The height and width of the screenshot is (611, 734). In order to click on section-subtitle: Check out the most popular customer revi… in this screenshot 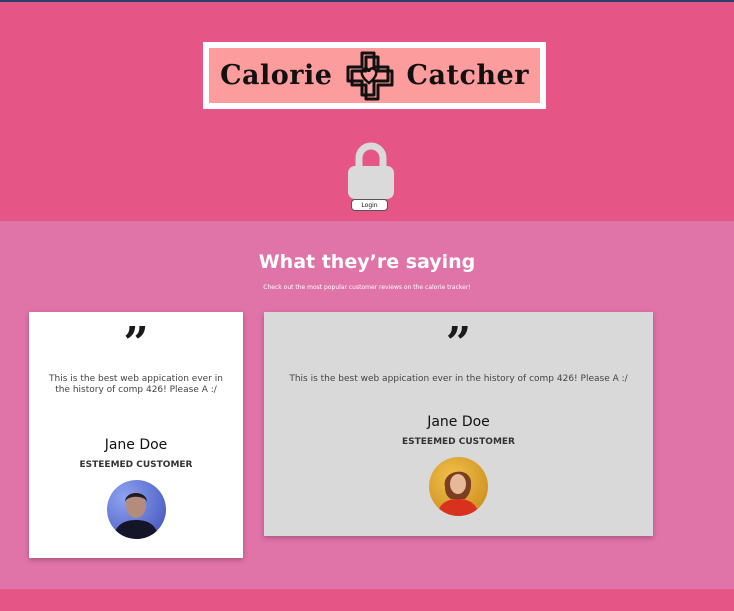, I will do `click(367, 287)`.